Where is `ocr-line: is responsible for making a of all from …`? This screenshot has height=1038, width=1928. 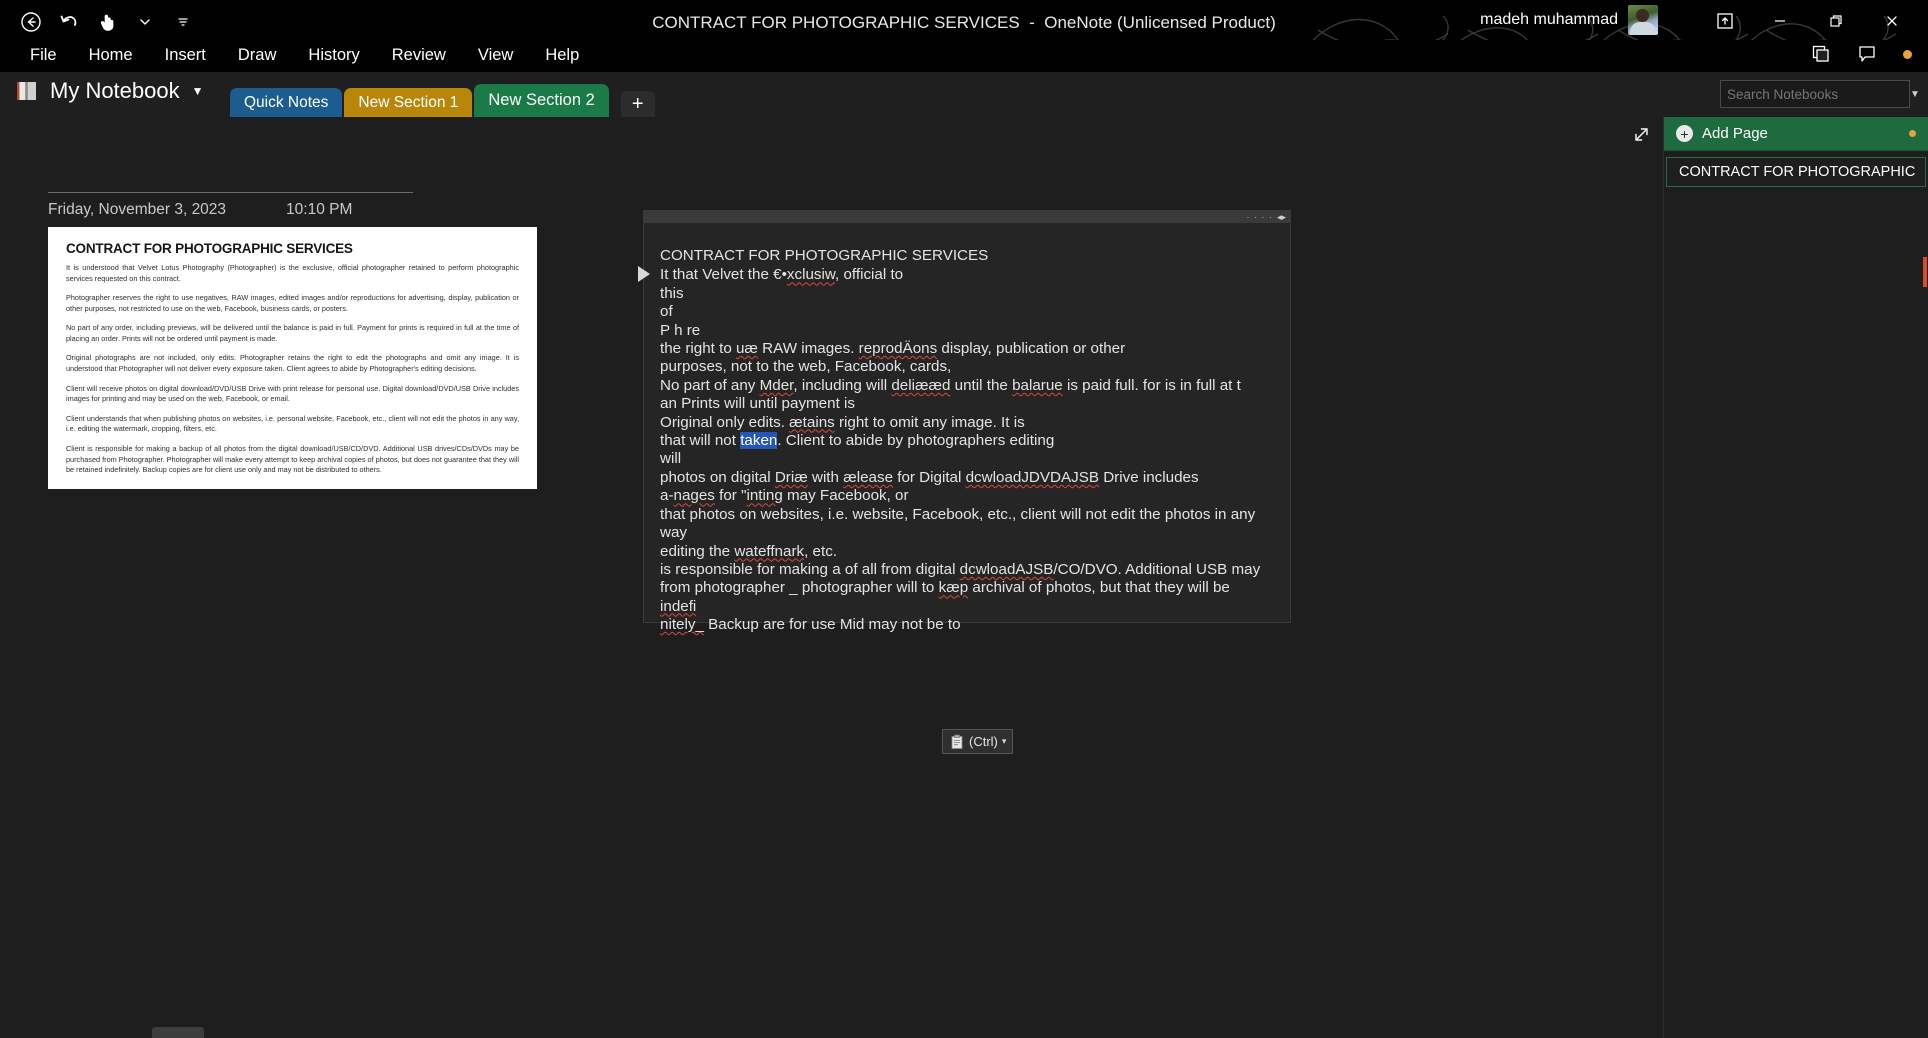
ocr-line: is responsible for making a of all from … is located at coordinates (968, 570).